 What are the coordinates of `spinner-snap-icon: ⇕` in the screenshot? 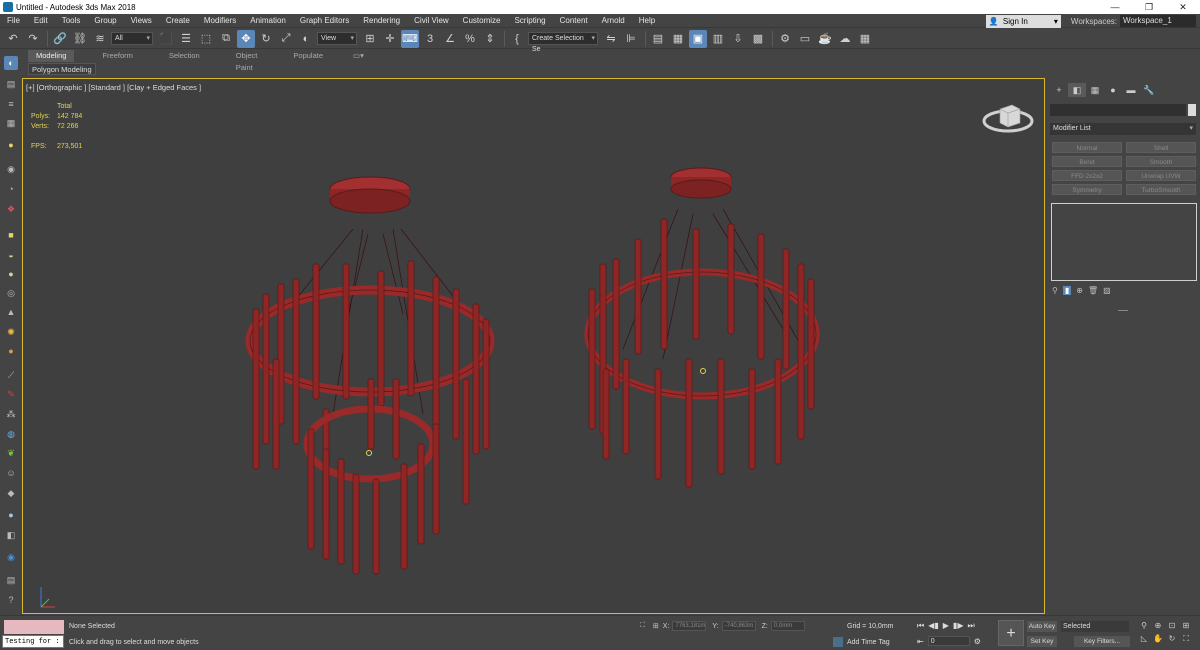 It's located at (490, 39).